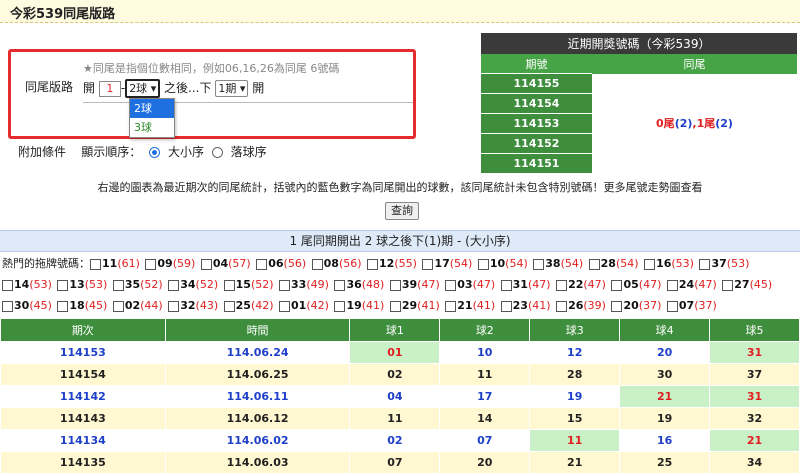 The height and width of the screenshot is (474, 800). I want to click on hot-number-item: 26(39), so click(581, 305).